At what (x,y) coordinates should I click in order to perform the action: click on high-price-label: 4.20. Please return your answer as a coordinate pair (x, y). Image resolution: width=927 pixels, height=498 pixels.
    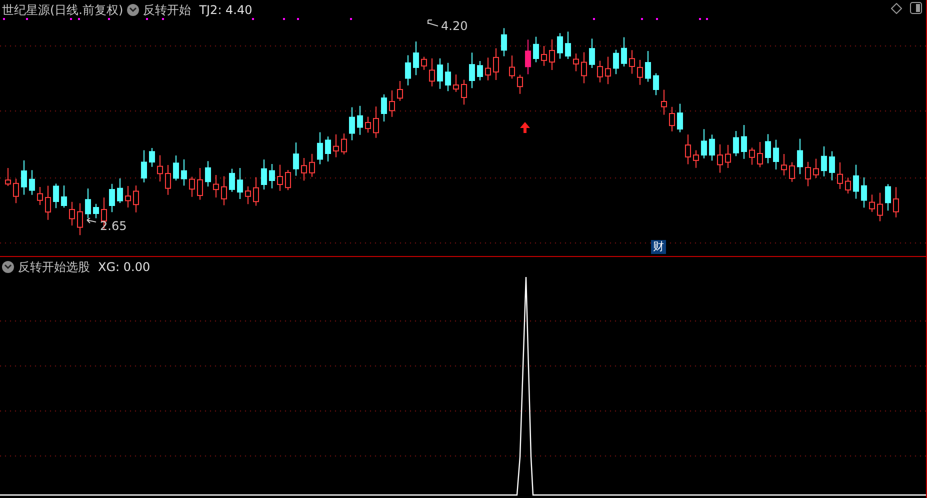
    Looking at the image, I should click on (454, 26).